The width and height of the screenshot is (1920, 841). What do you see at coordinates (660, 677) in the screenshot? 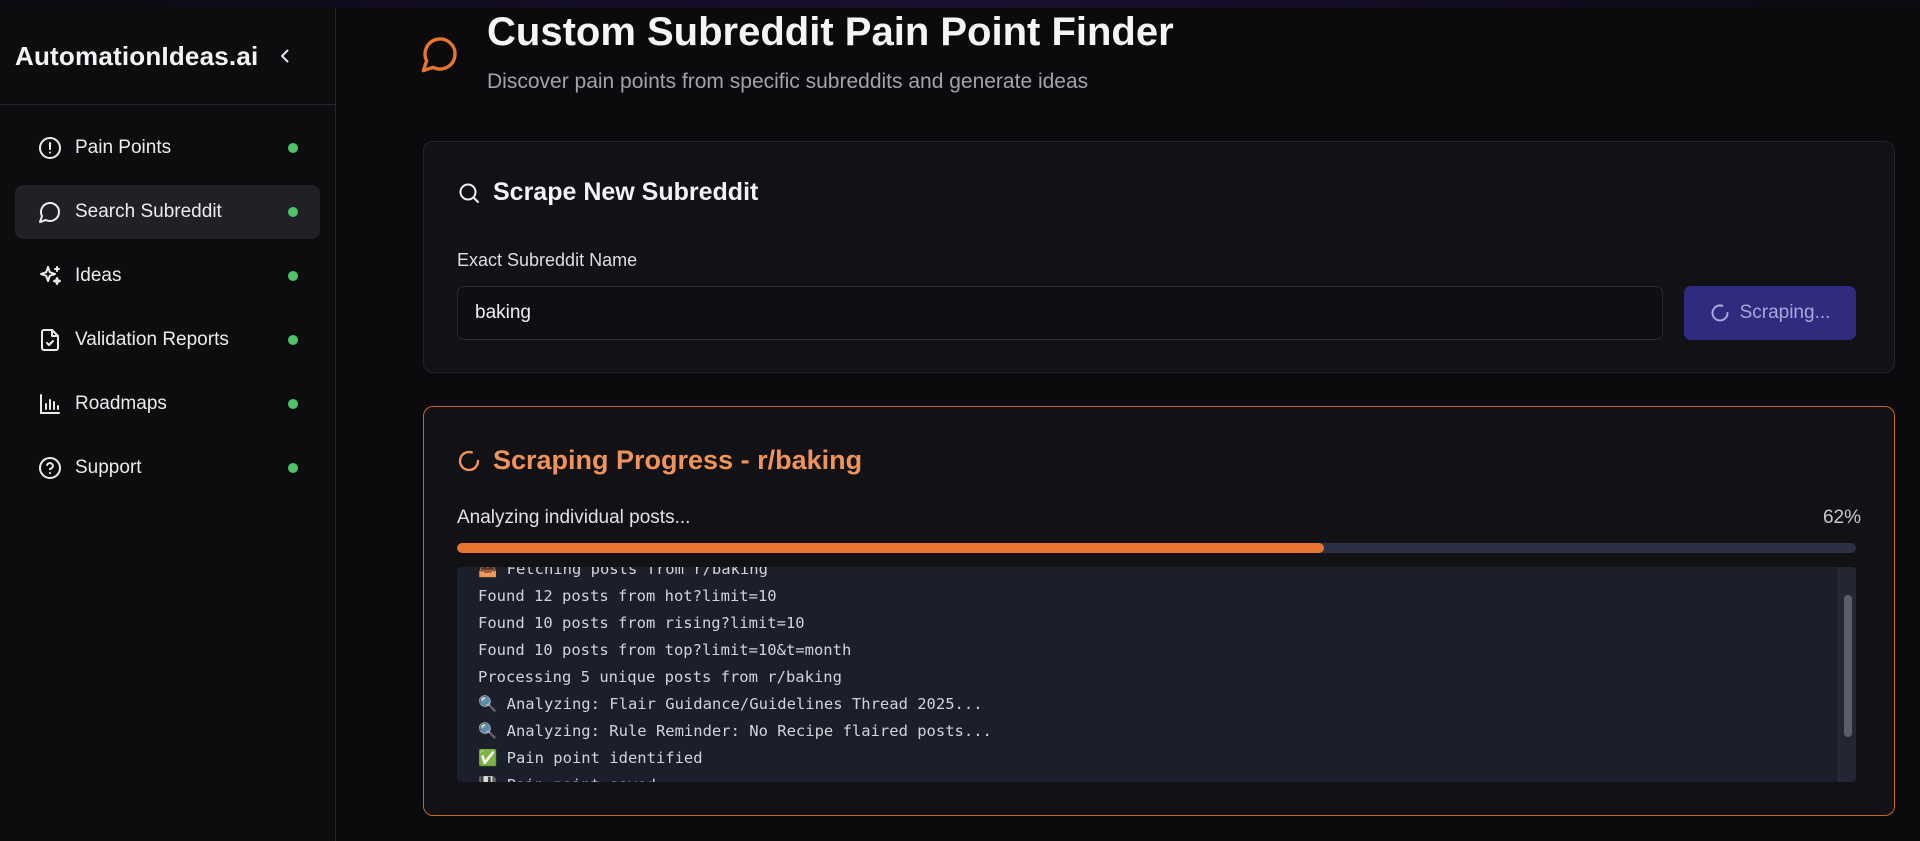
I see `log-line: Processing 5 unique posts from r/baking` at bounding box center [660, 677].